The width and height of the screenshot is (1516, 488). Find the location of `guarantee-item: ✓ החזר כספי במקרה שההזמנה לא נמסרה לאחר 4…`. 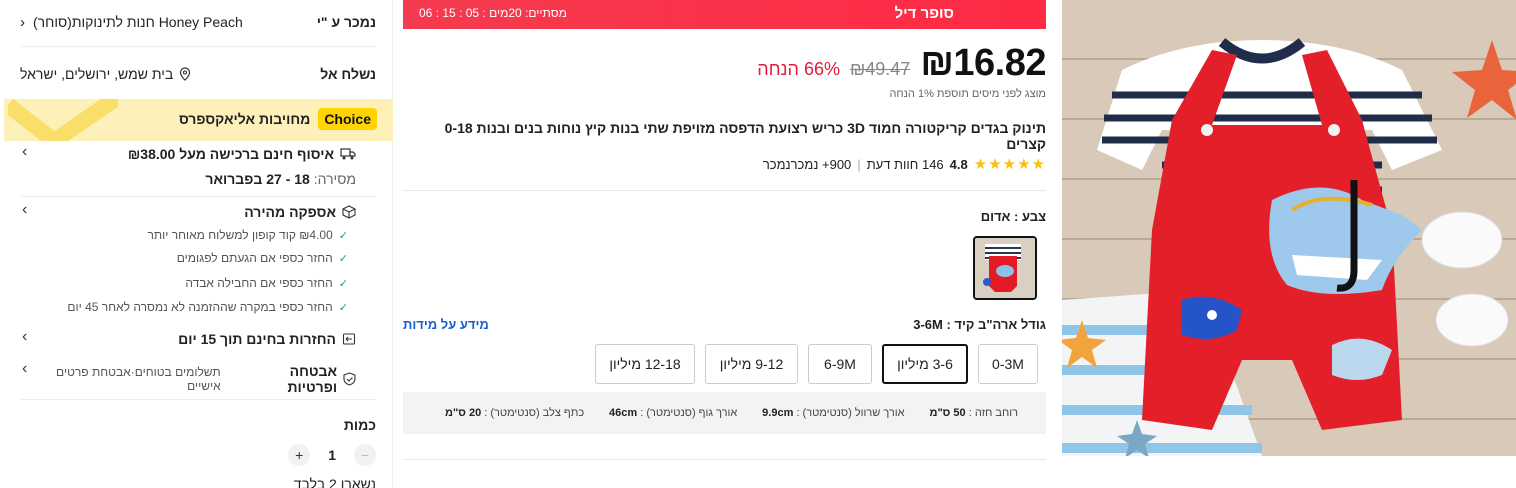

guarantee-item: ✓ החזר כספי במקרה שההזמנה לא נמסרה לאחר 4… is located at coordinates (207, 307).